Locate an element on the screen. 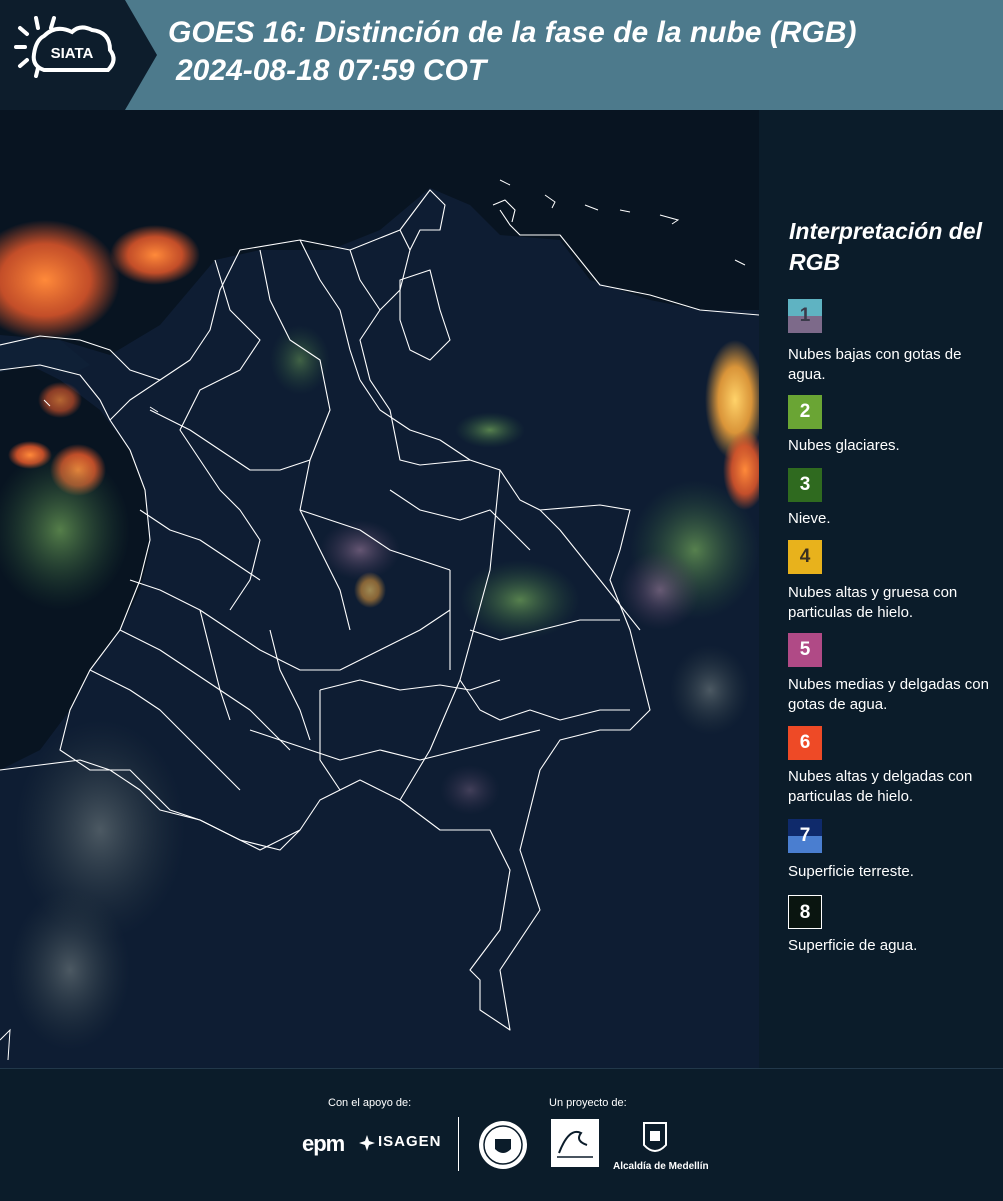  medellin-seal-icon is located at coordinates (503, 1145).